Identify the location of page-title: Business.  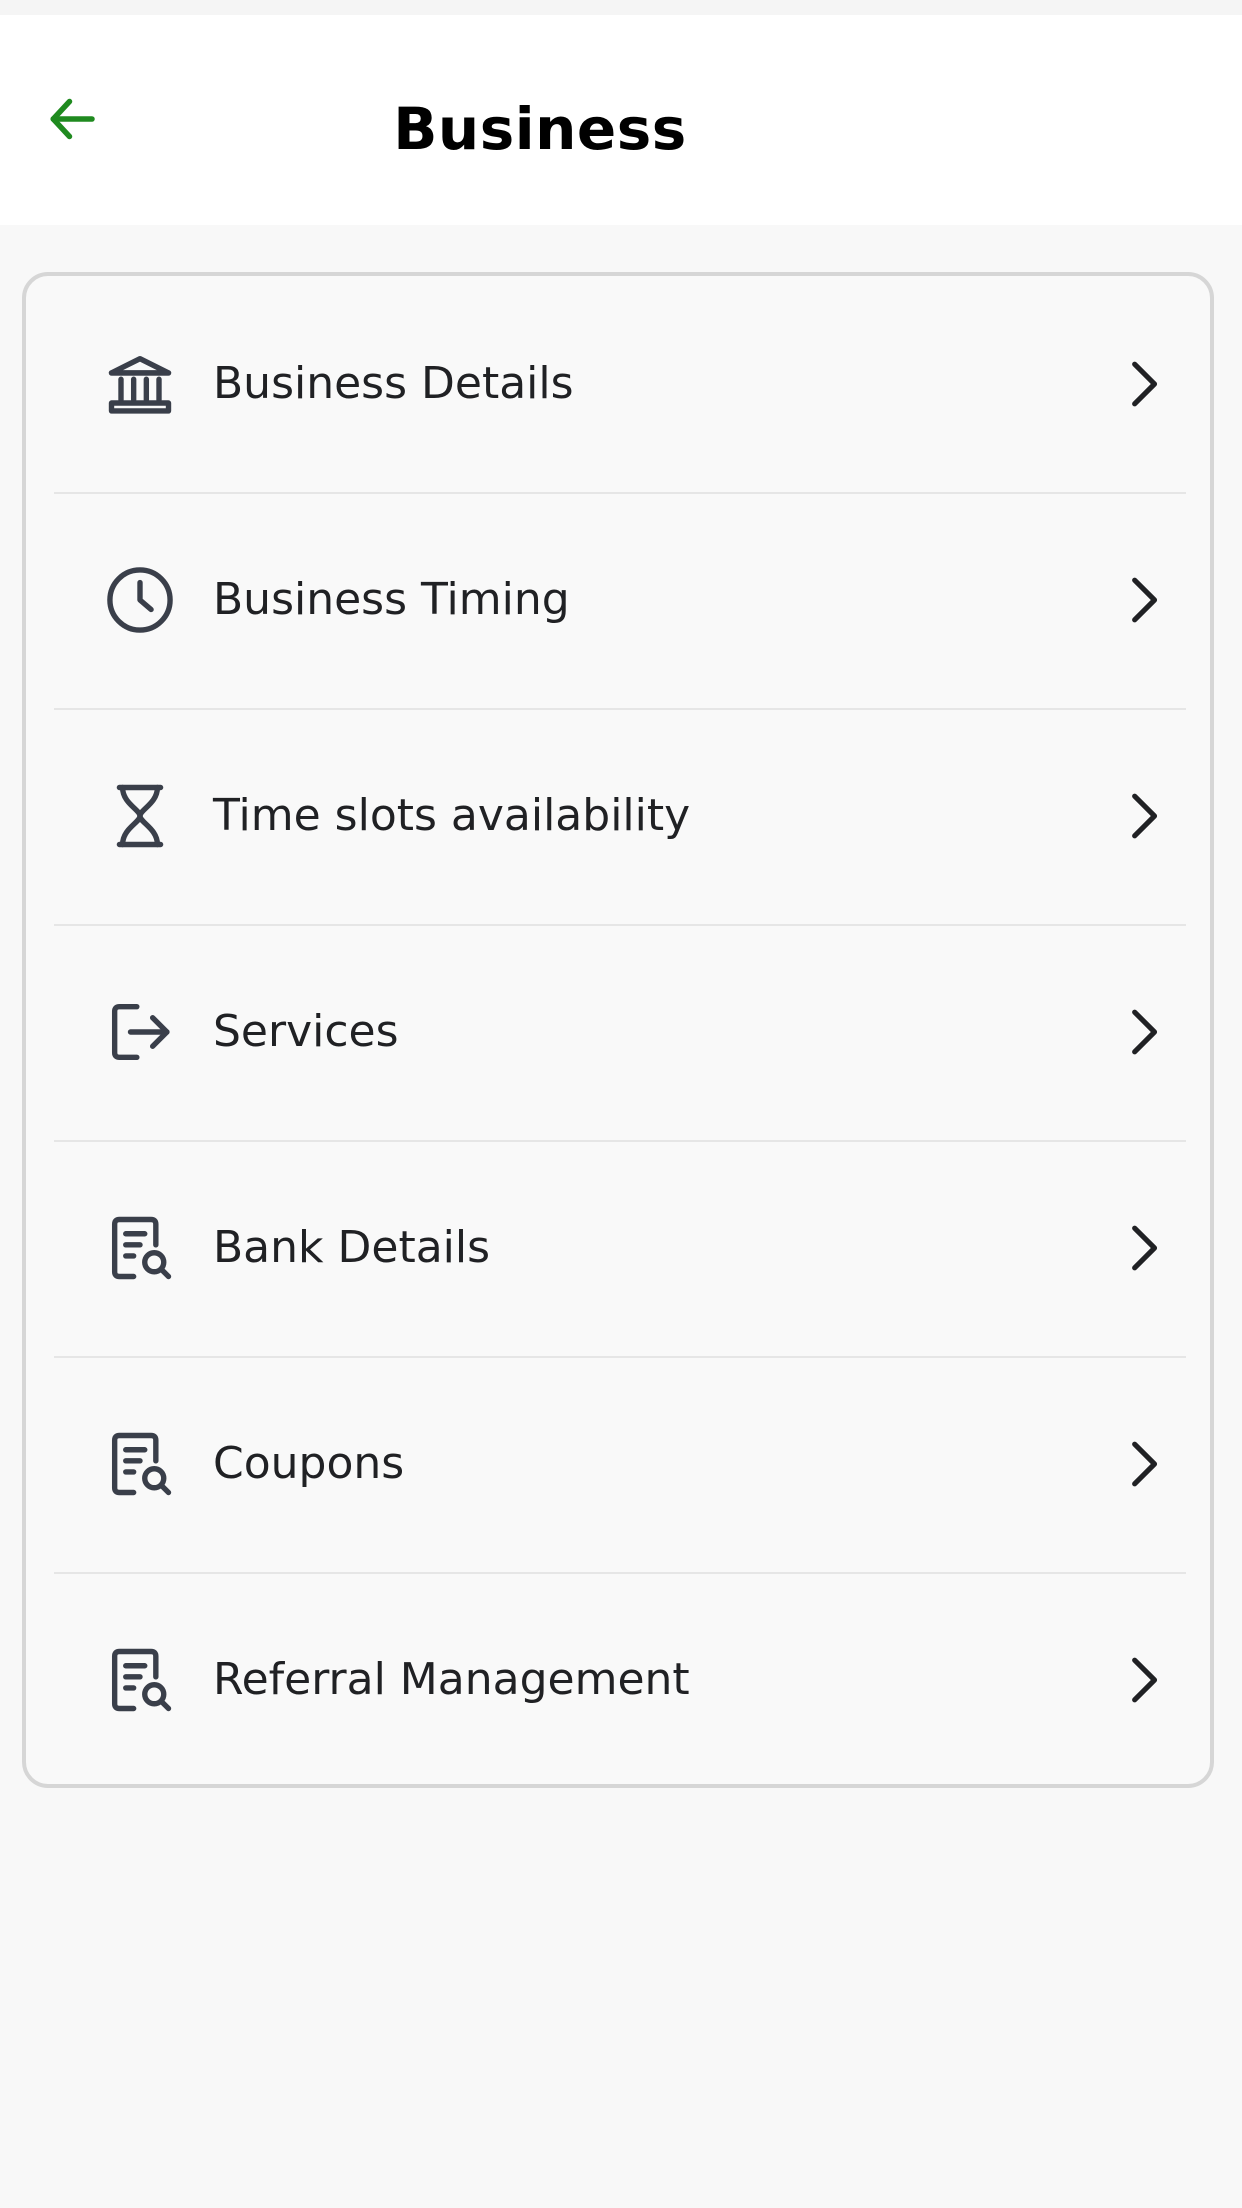
(540, 129).